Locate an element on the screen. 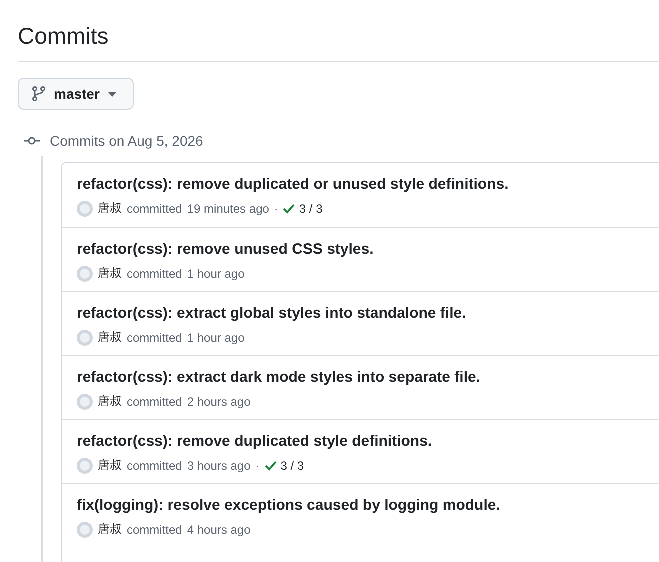 Image resolution: width=659 pixels, height=562 pixels. date-heading: Commits on Aug 5, 2026 is located at coordinates (127, 141).